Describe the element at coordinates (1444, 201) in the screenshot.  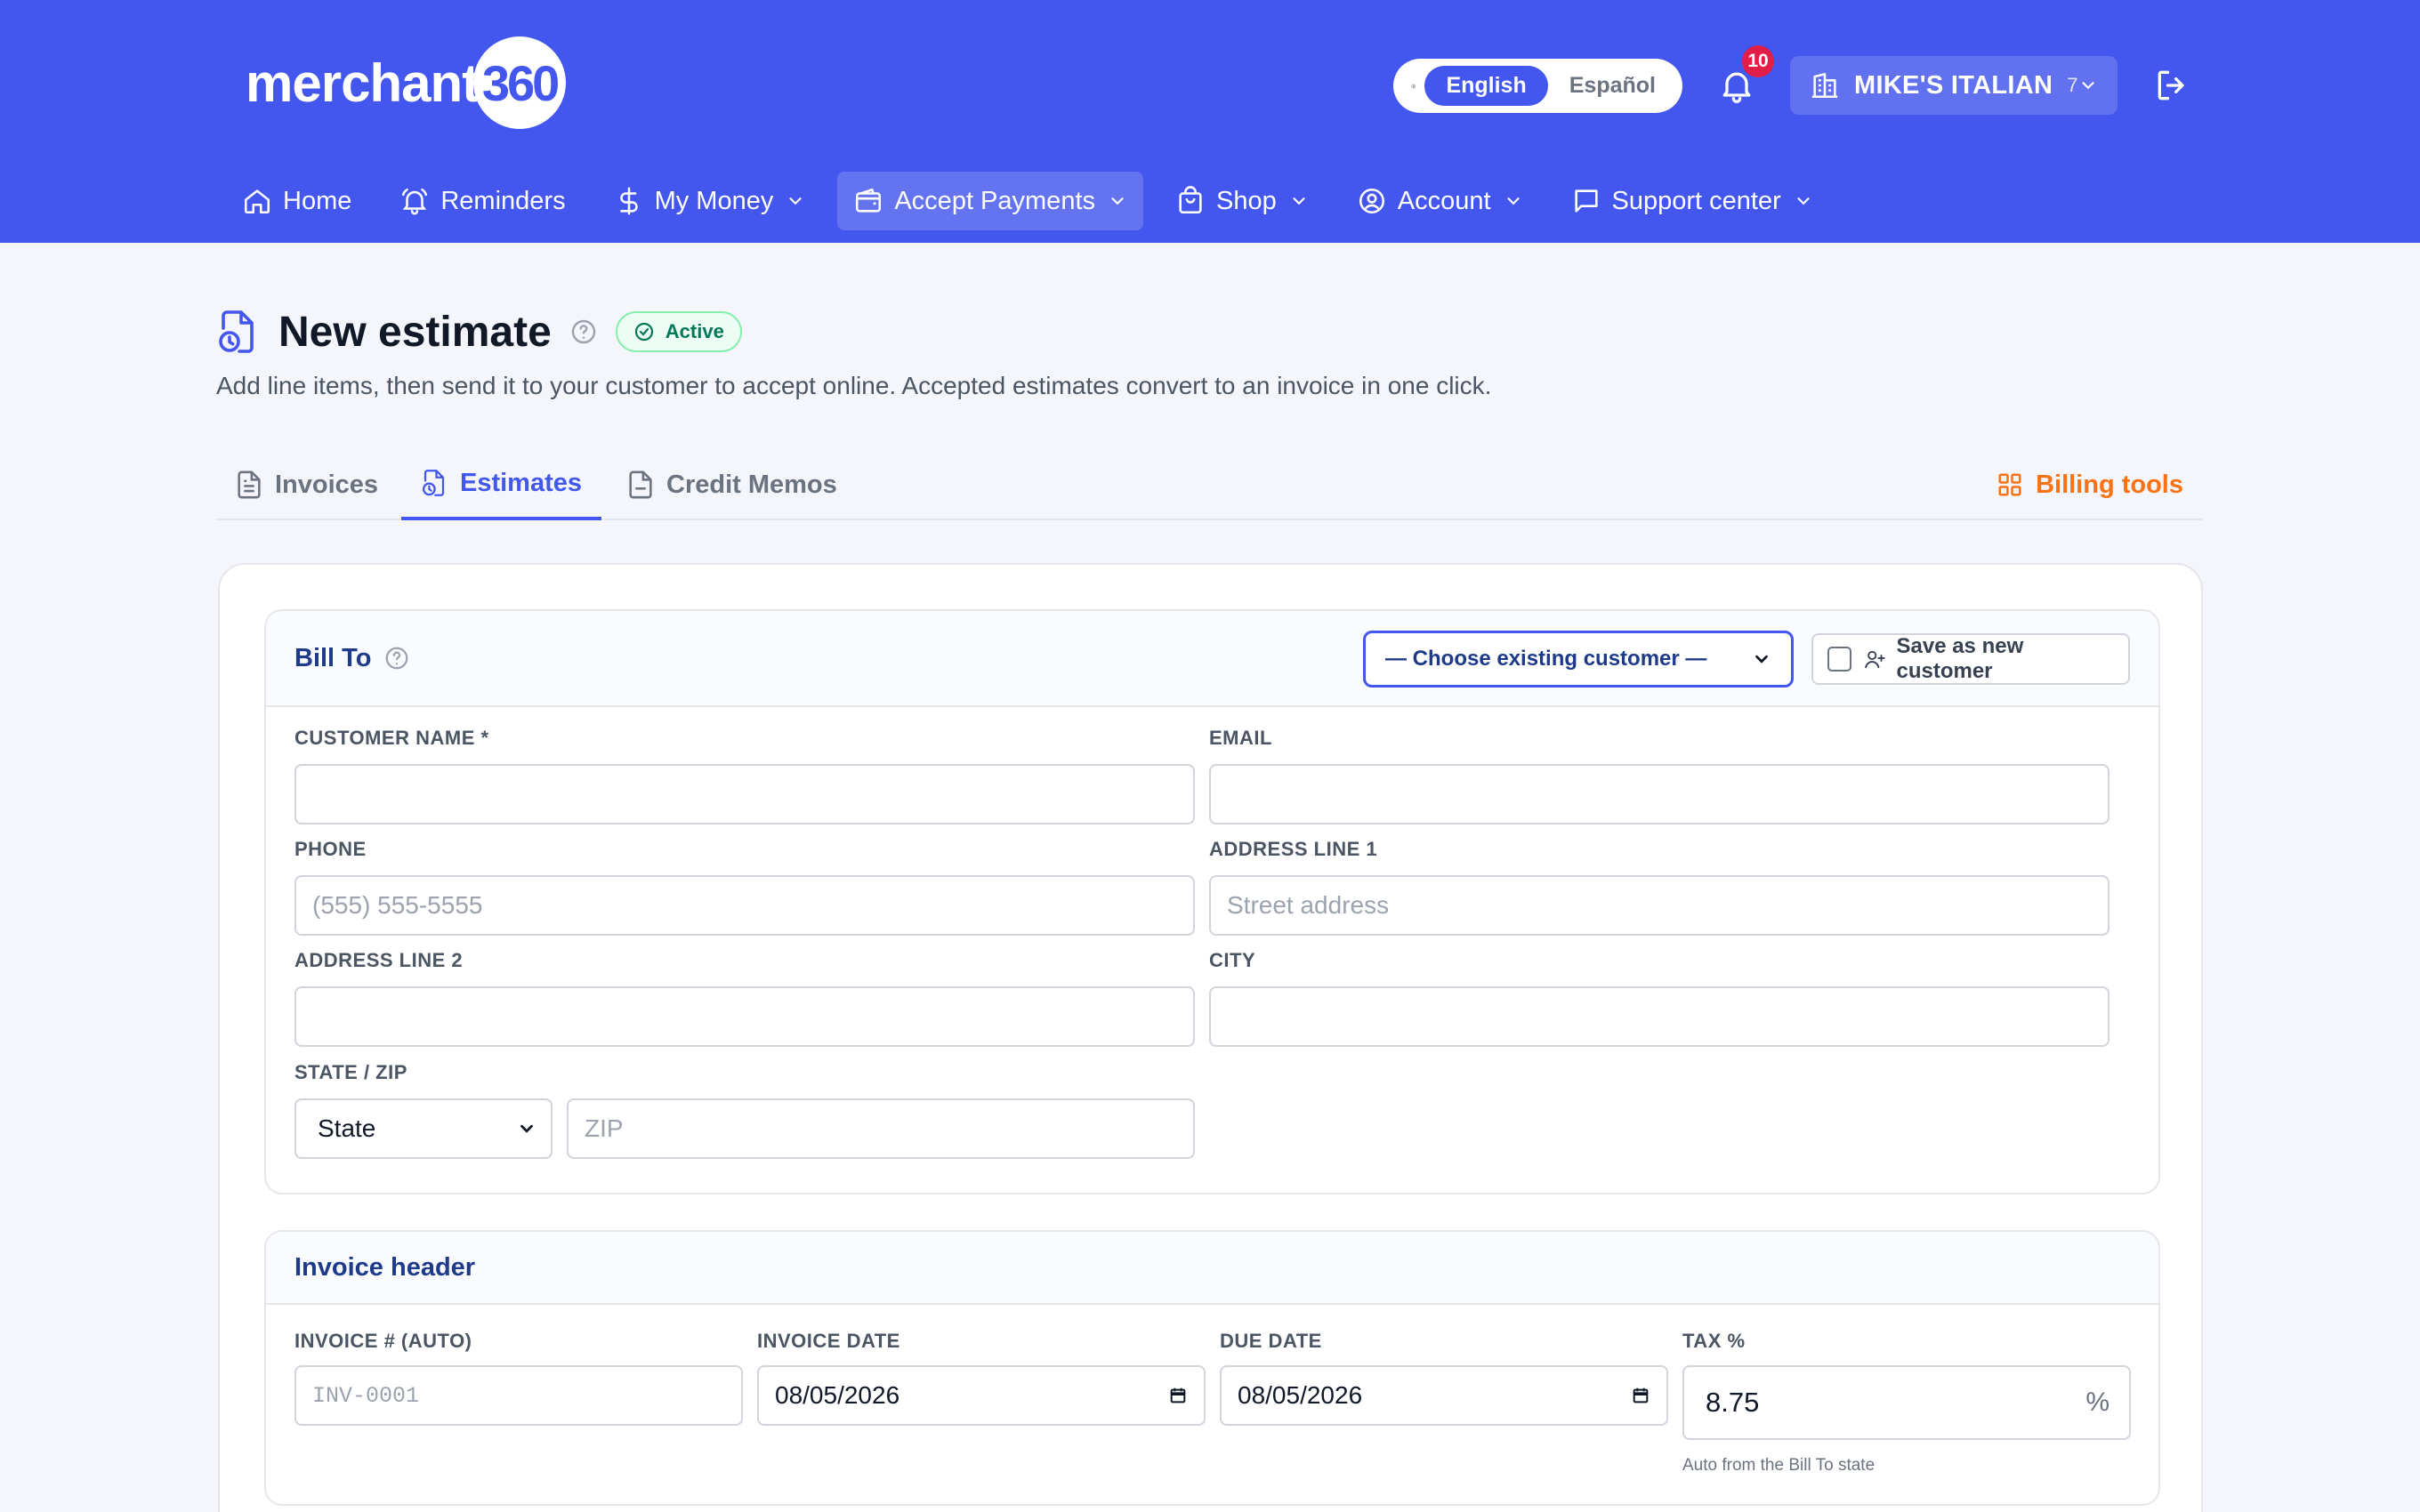
I see `nav-account-label: Account` at that location.